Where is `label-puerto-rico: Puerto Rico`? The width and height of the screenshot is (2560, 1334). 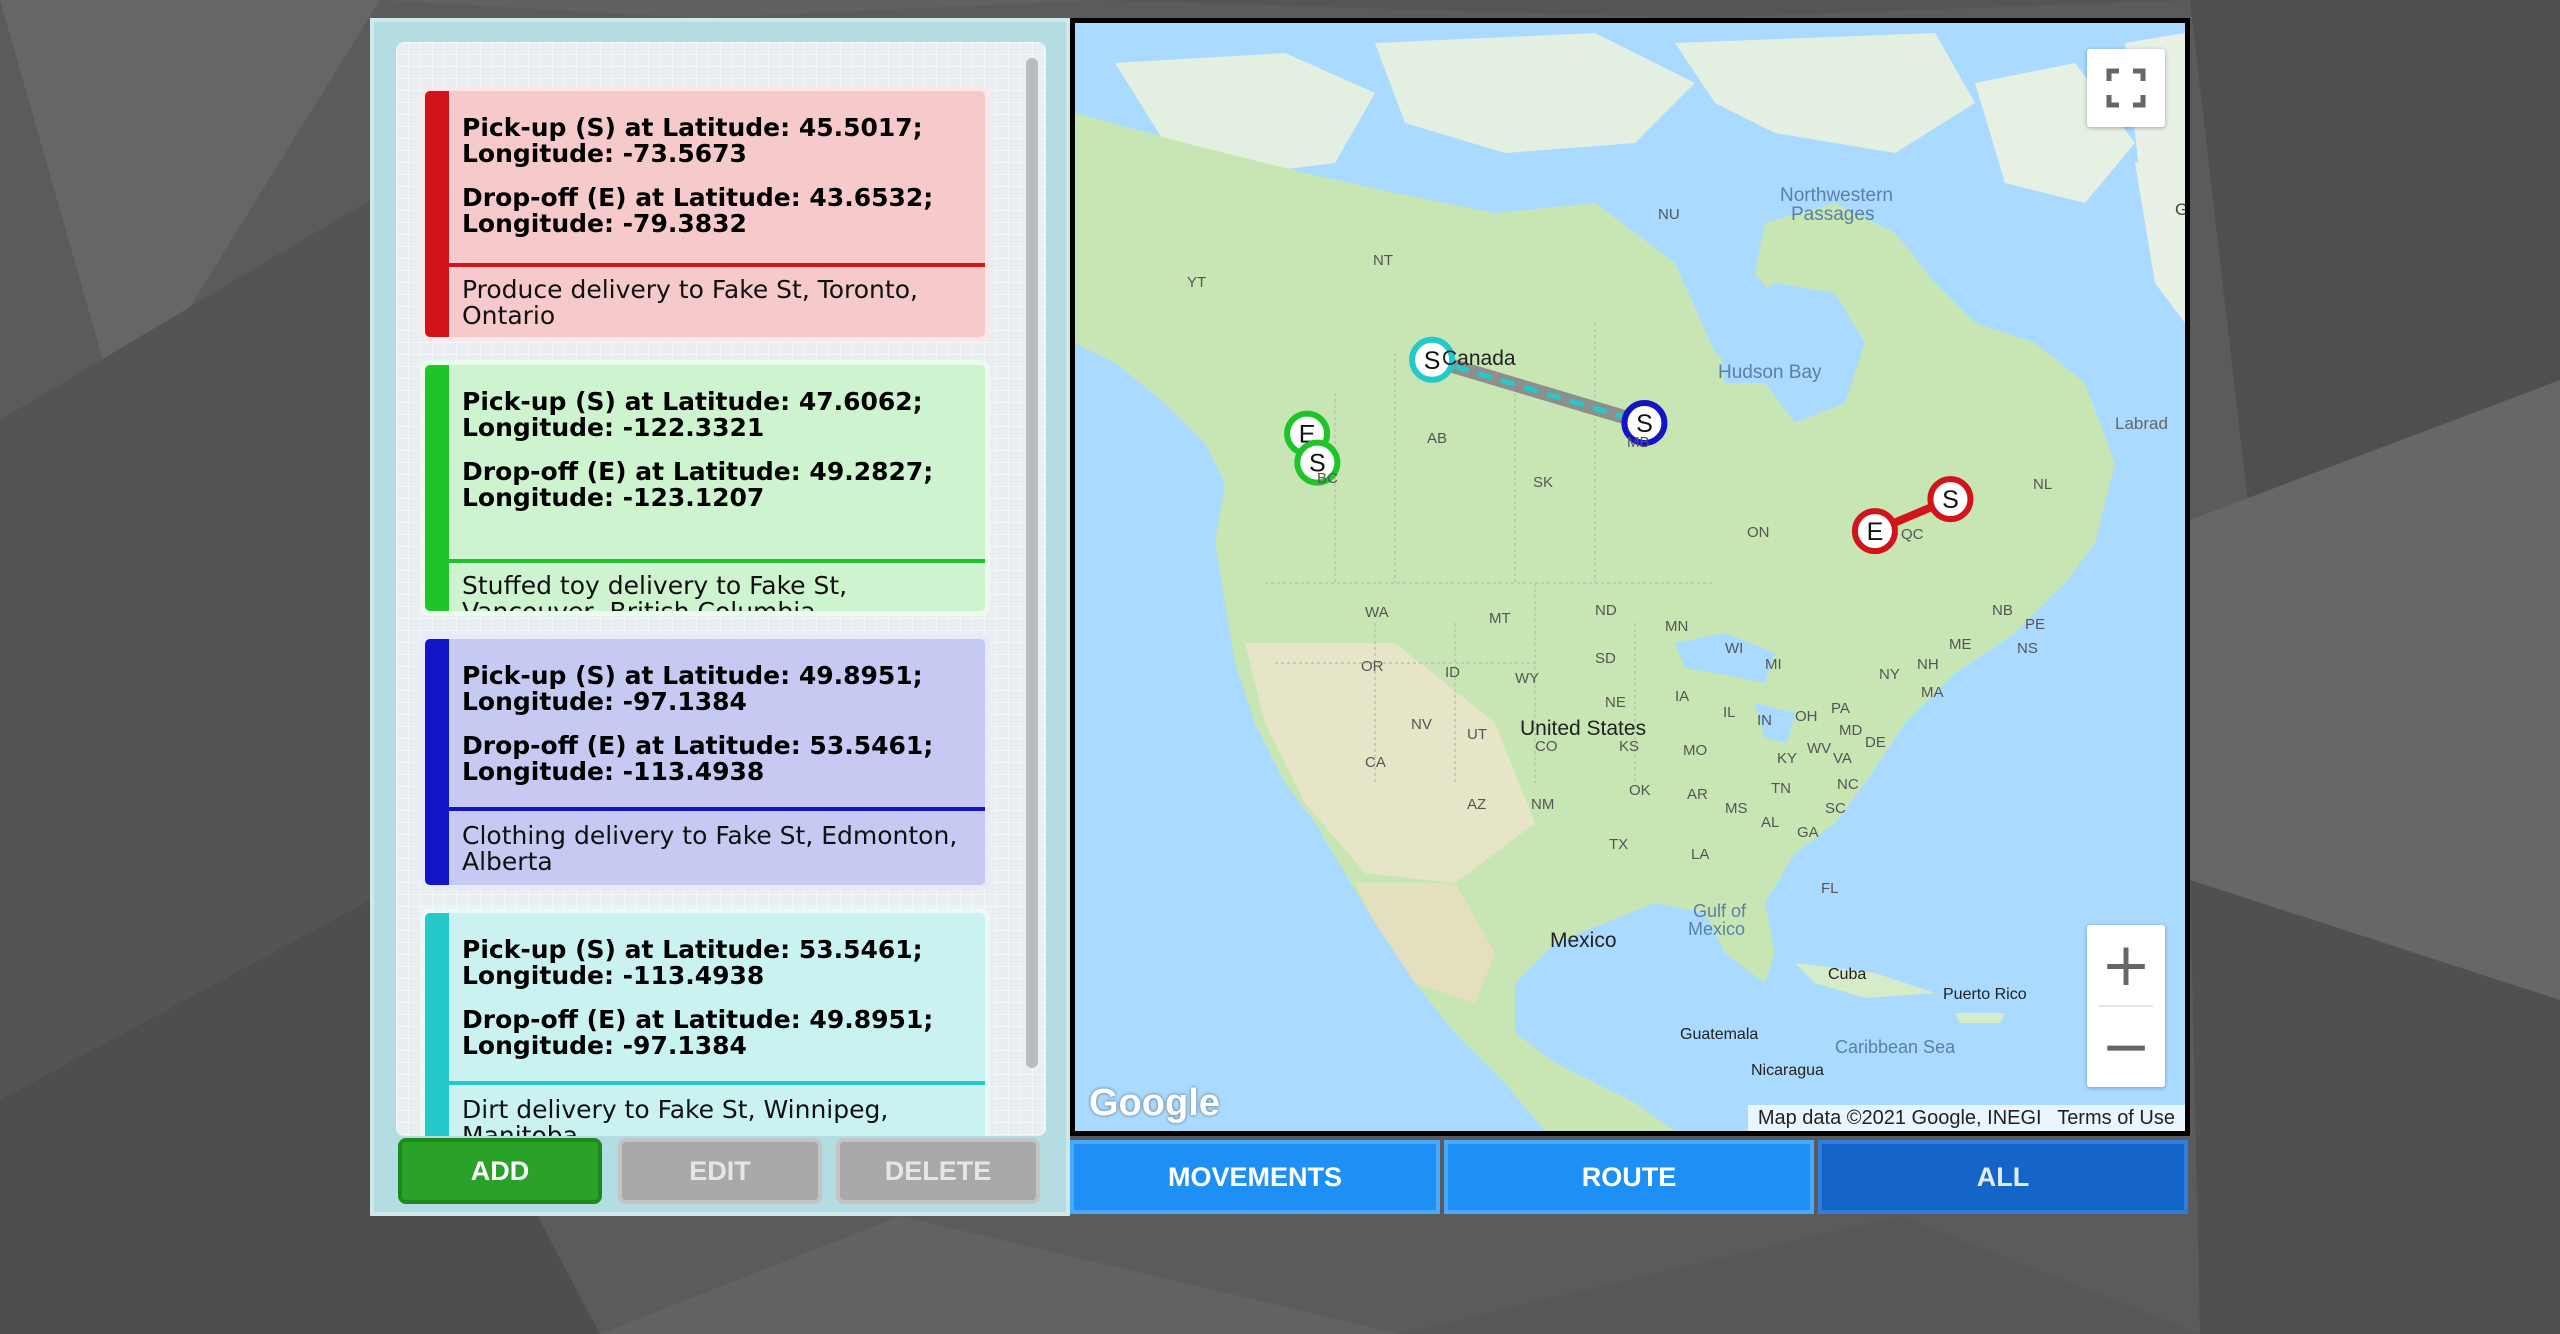 label-puerto-rico: Puerto Rico is located at coordinates (1985, 994).